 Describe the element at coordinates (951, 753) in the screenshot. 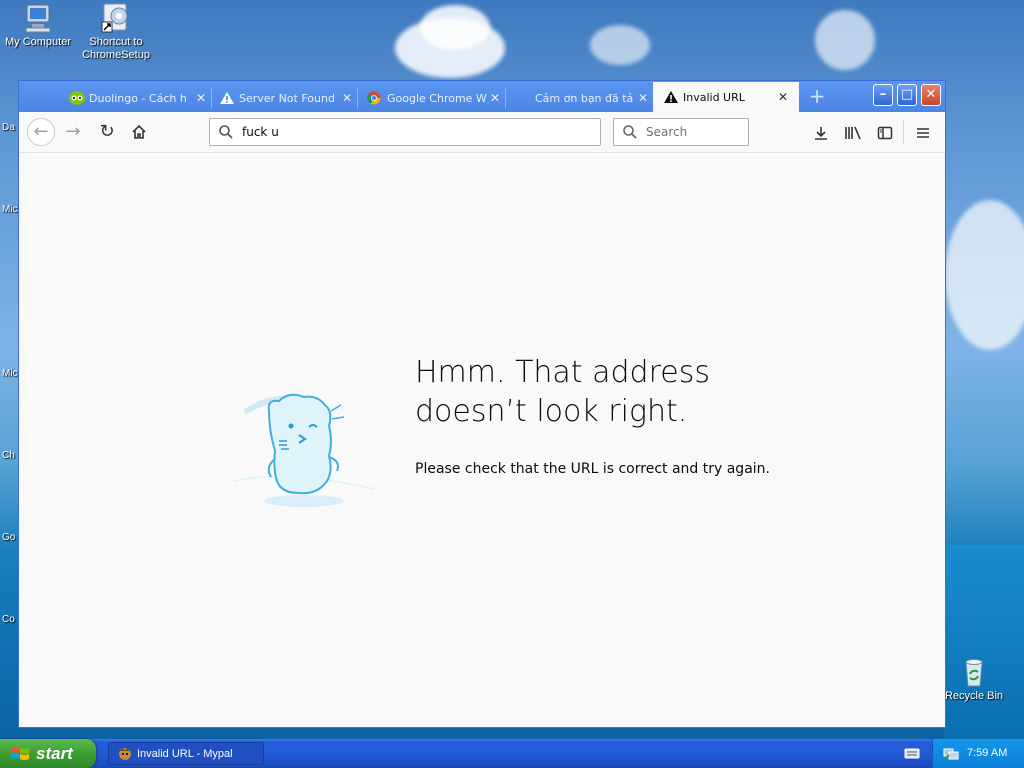

I see `network-icon` at that location.